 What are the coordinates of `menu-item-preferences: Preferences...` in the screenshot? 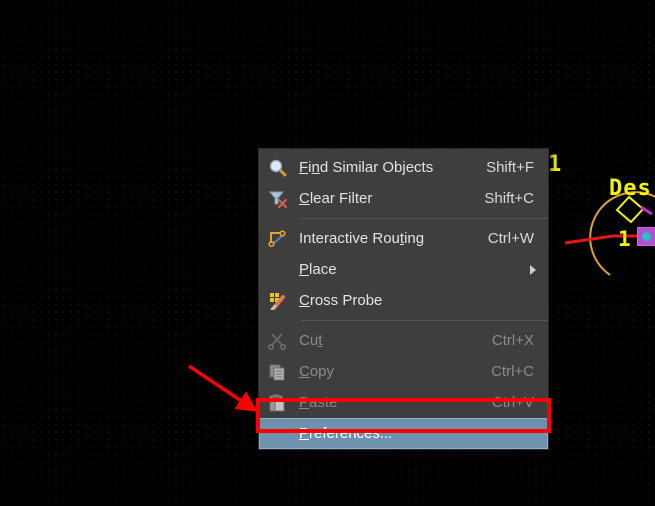 It's located at (403, 433).